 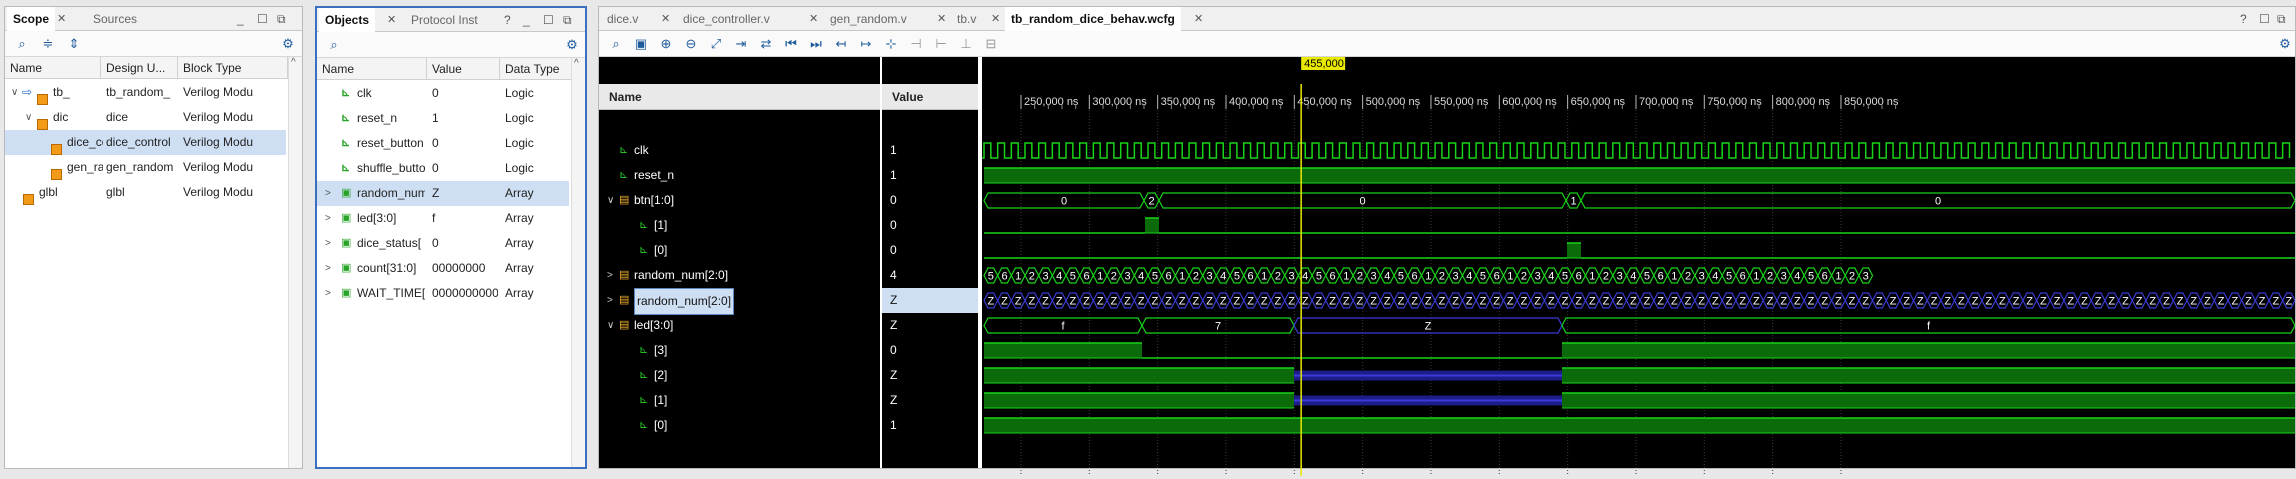 What do you see at coordinates (443, 168) in the screenshot?
I see `object-row: ⊾shuffle_button0Logic` at bounding box center [443, 168].